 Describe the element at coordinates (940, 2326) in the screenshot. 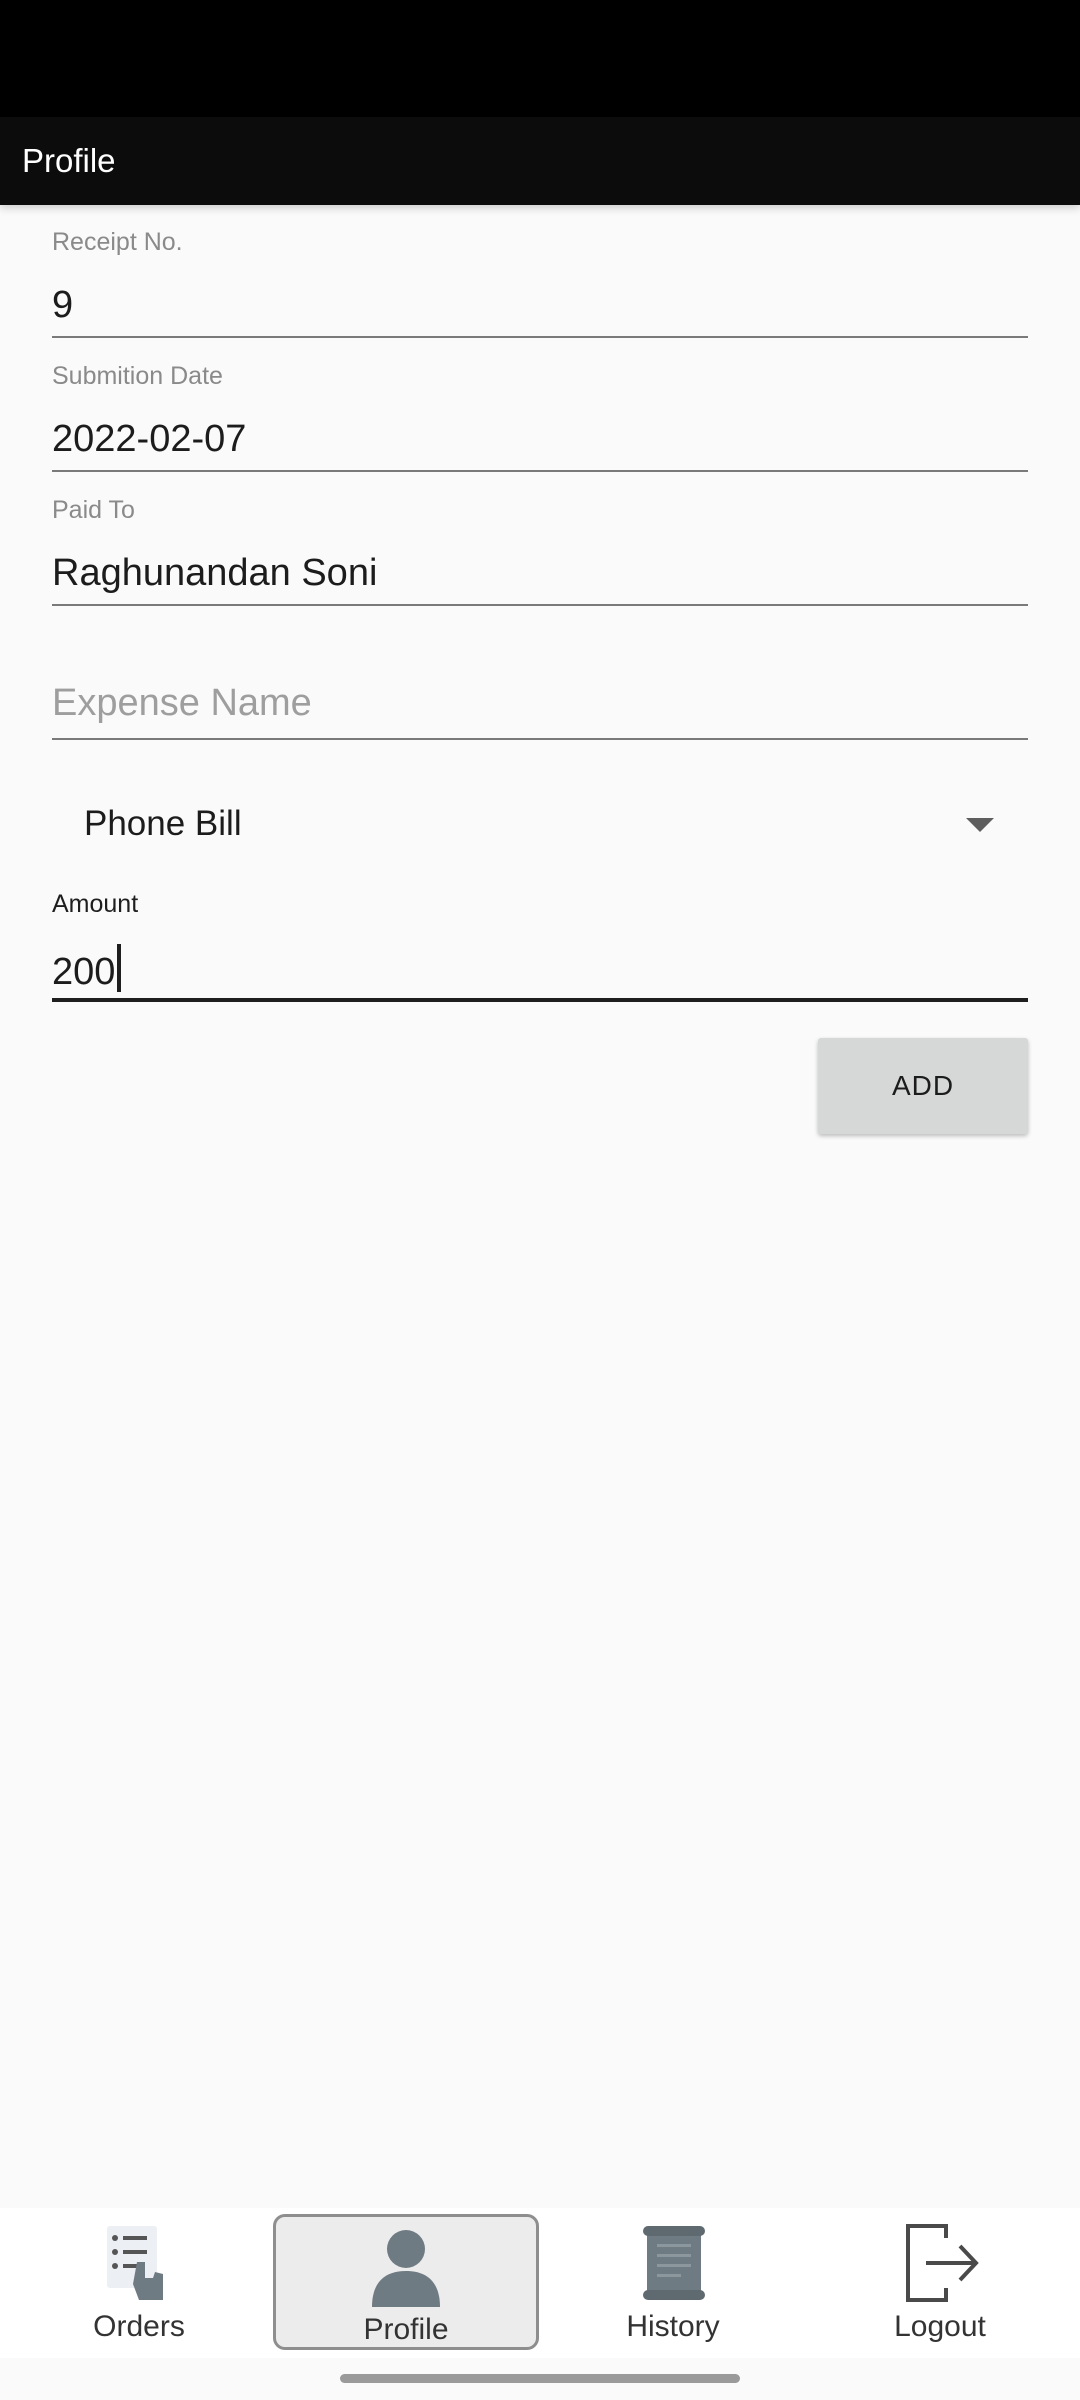

I see `nav-label-logout: Logout` at that location.